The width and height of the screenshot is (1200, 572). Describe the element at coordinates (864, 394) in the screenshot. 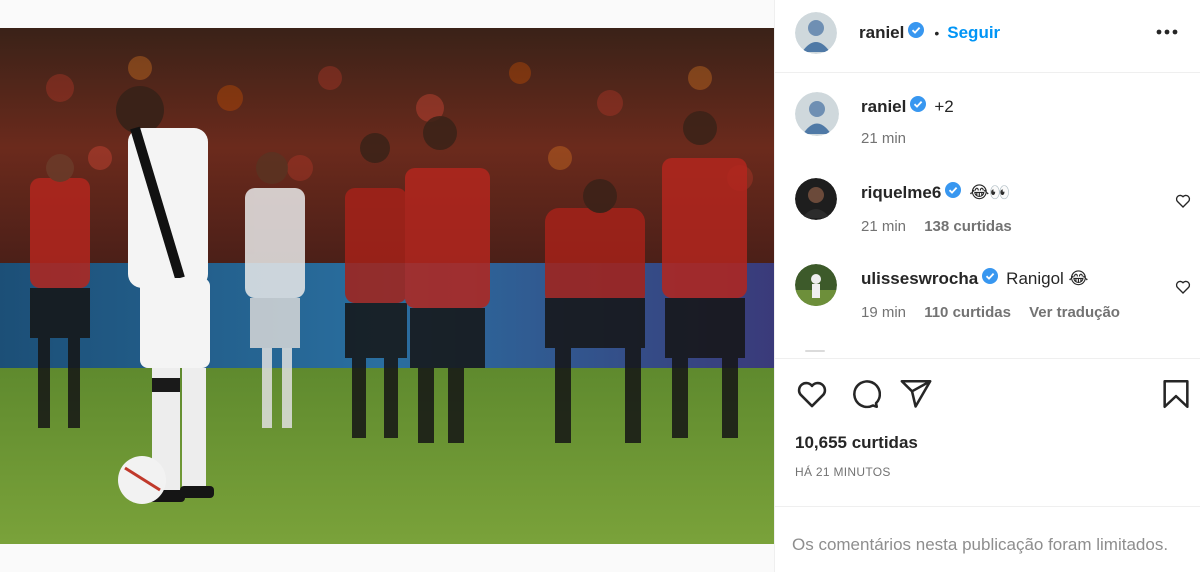

I see `comment-icon` at that location.